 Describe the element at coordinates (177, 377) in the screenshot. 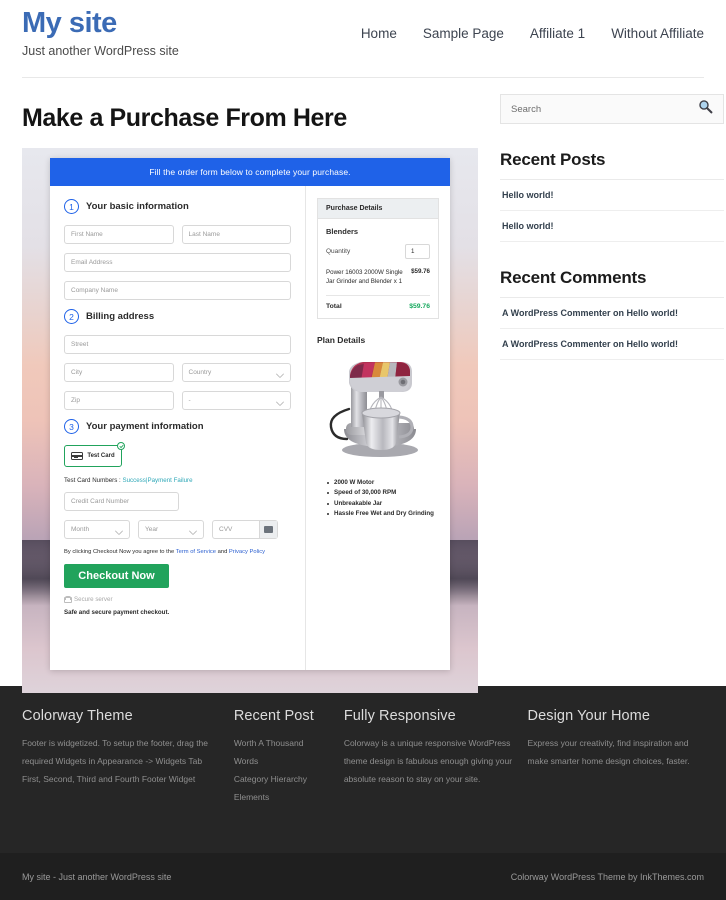

I see `city-country-row: City Country` at that location.